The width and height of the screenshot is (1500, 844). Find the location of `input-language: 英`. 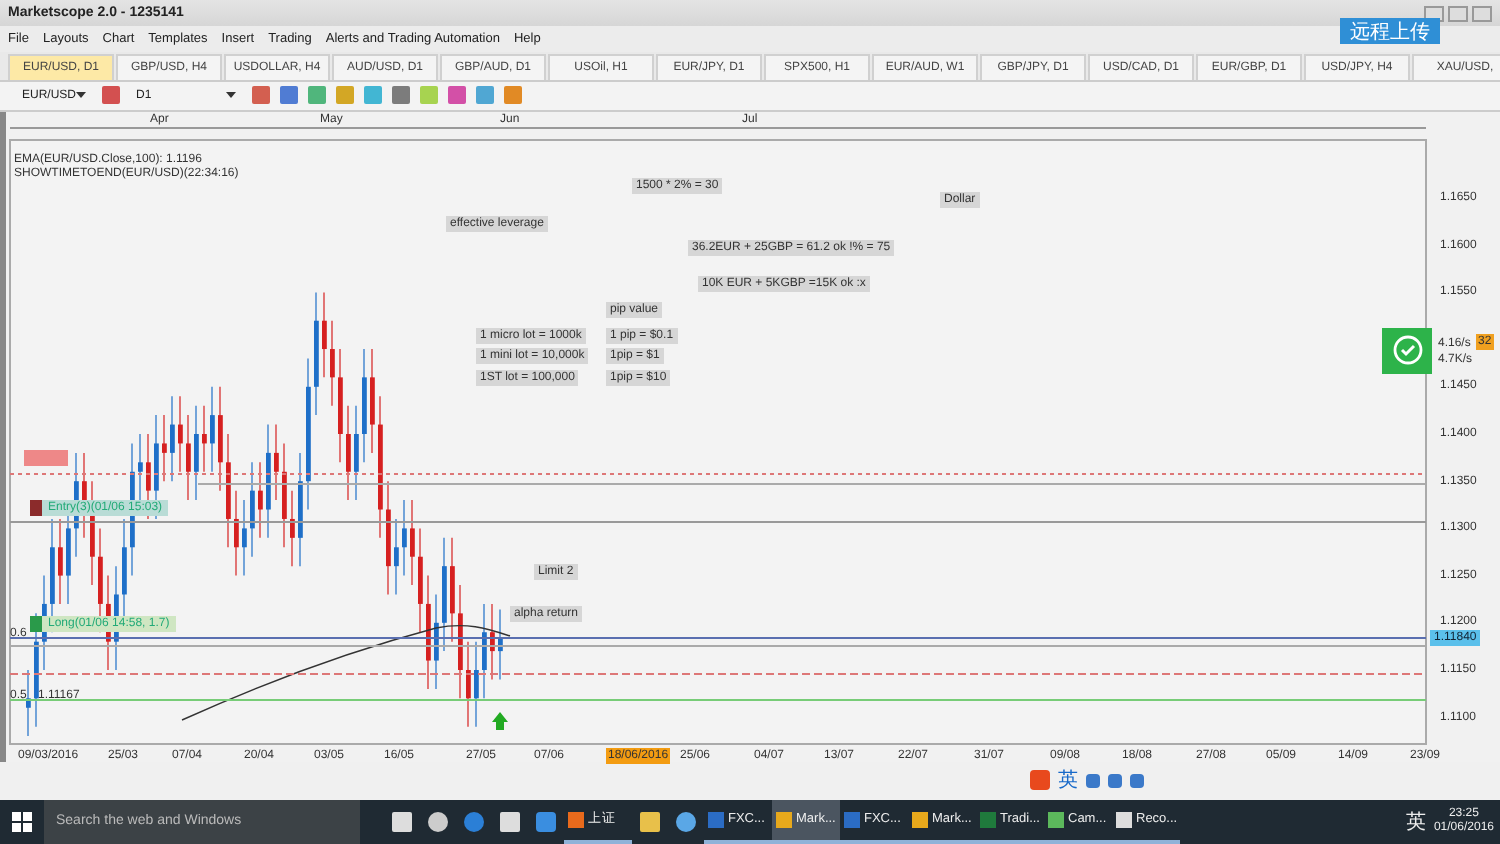

input-language: 英 is located at coordinates (1415, 821).